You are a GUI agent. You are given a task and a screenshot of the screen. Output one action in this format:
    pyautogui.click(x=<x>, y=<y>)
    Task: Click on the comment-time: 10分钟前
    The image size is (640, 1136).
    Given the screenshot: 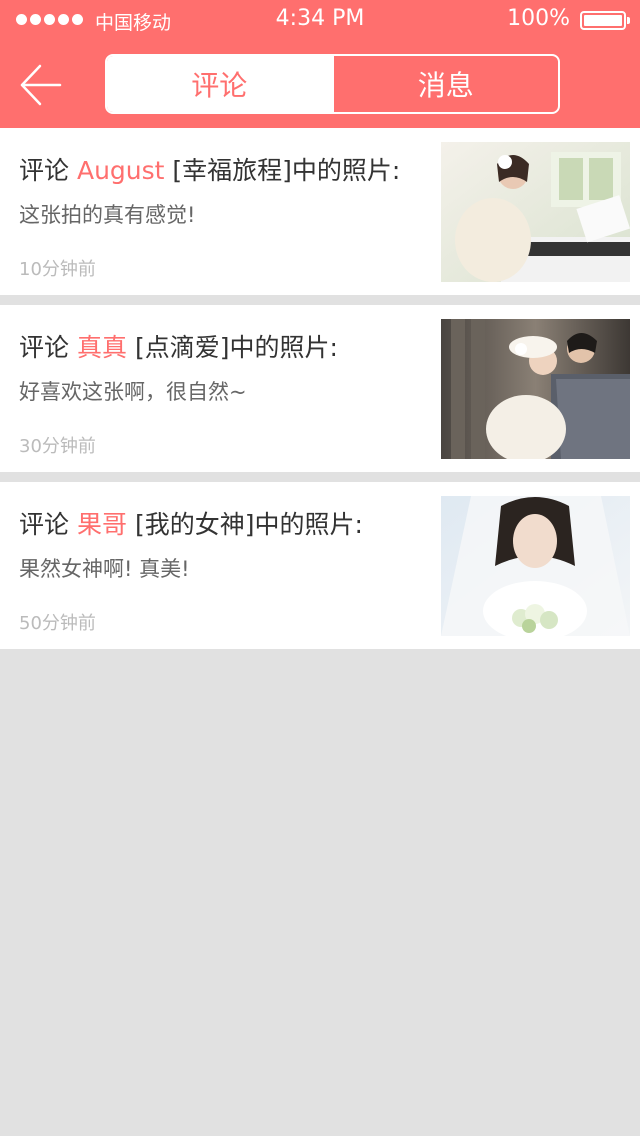 What is the action you would take?
    pyautogui.click(x=57, y=269)
    